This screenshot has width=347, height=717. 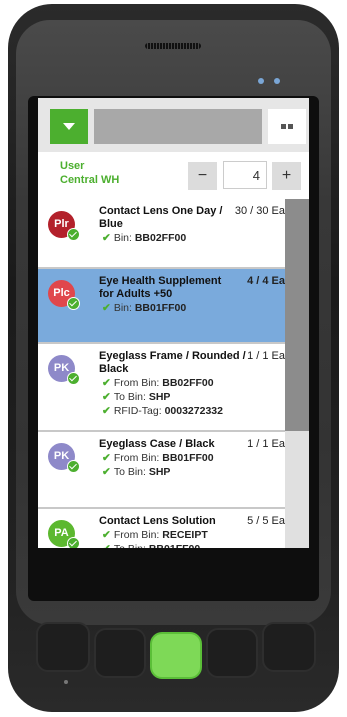 I want to click on menu-dropdown-button, so click(x=69, y=126).